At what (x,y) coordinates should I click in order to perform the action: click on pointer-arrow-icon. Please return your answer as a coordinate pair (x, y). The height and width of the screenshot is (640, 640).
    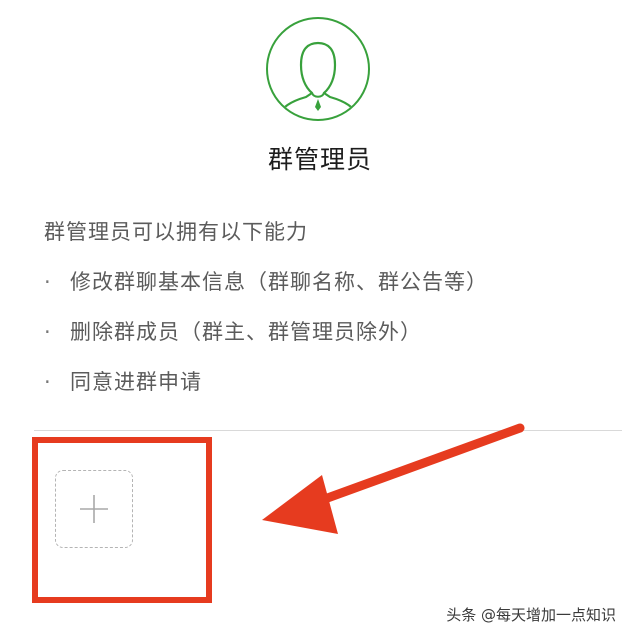
    Looking at the image, I should click on (393, 478).